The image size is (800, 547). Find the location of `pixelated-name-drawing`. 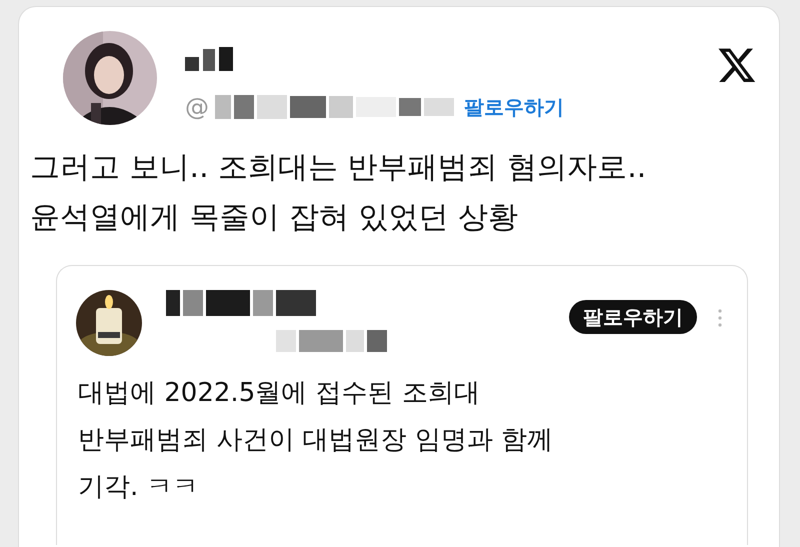

pixelated-name-drawing is located at coordinates (209, 58).